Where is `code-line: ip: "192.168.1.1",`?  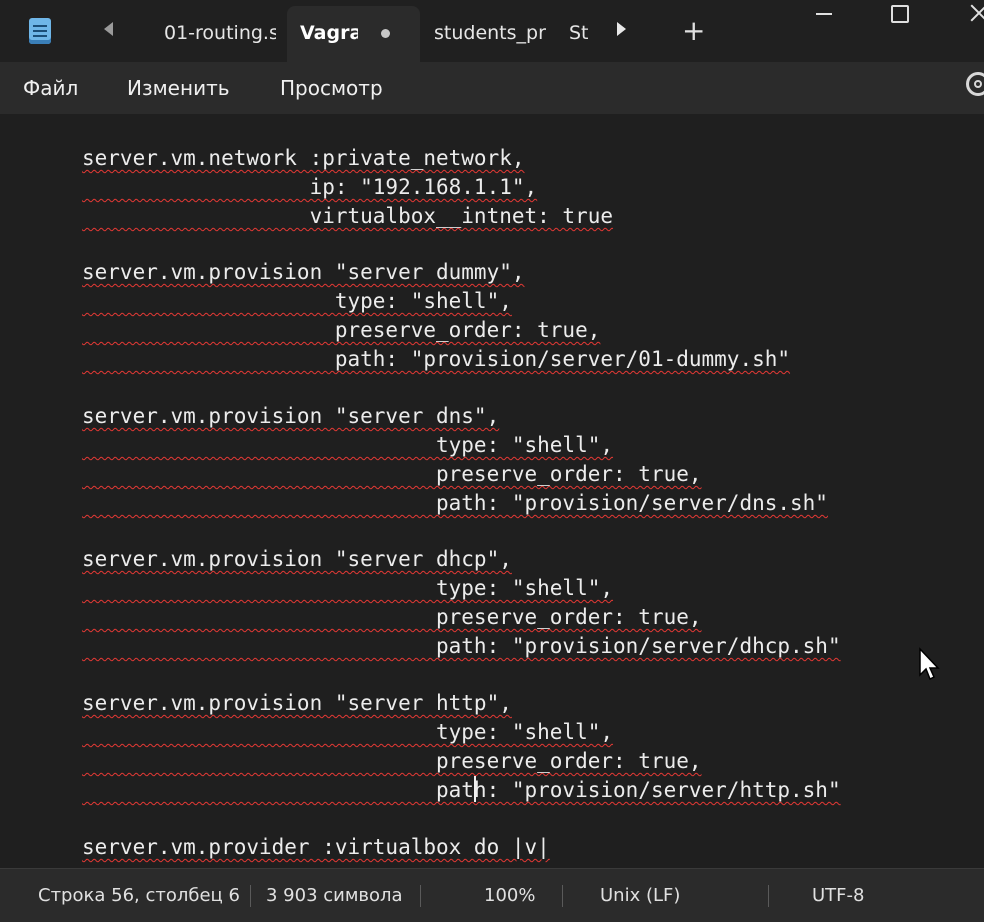
code-line: ip: "192.168.1.1", is located at coordinates (310, 187).